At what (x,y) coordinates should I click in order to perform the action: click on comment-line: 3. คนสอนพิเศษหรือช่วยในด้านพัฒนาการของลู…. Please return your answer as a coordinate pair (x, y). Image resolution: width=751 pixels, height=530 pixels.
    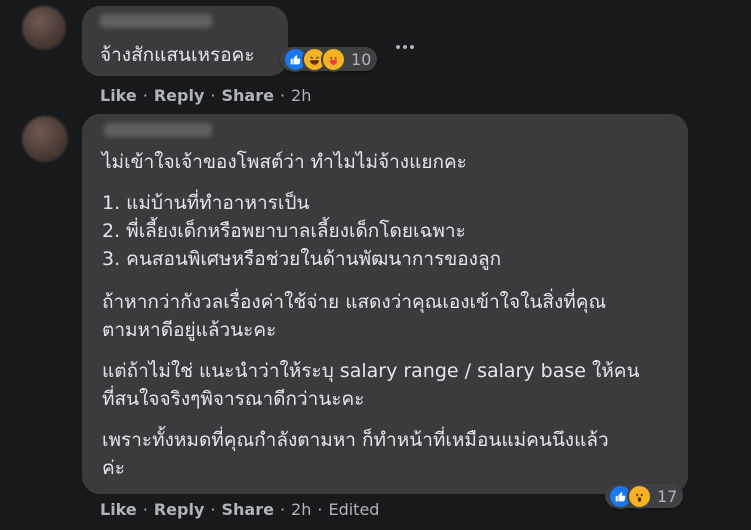
    Looking at the image, I should click on (302, 259).